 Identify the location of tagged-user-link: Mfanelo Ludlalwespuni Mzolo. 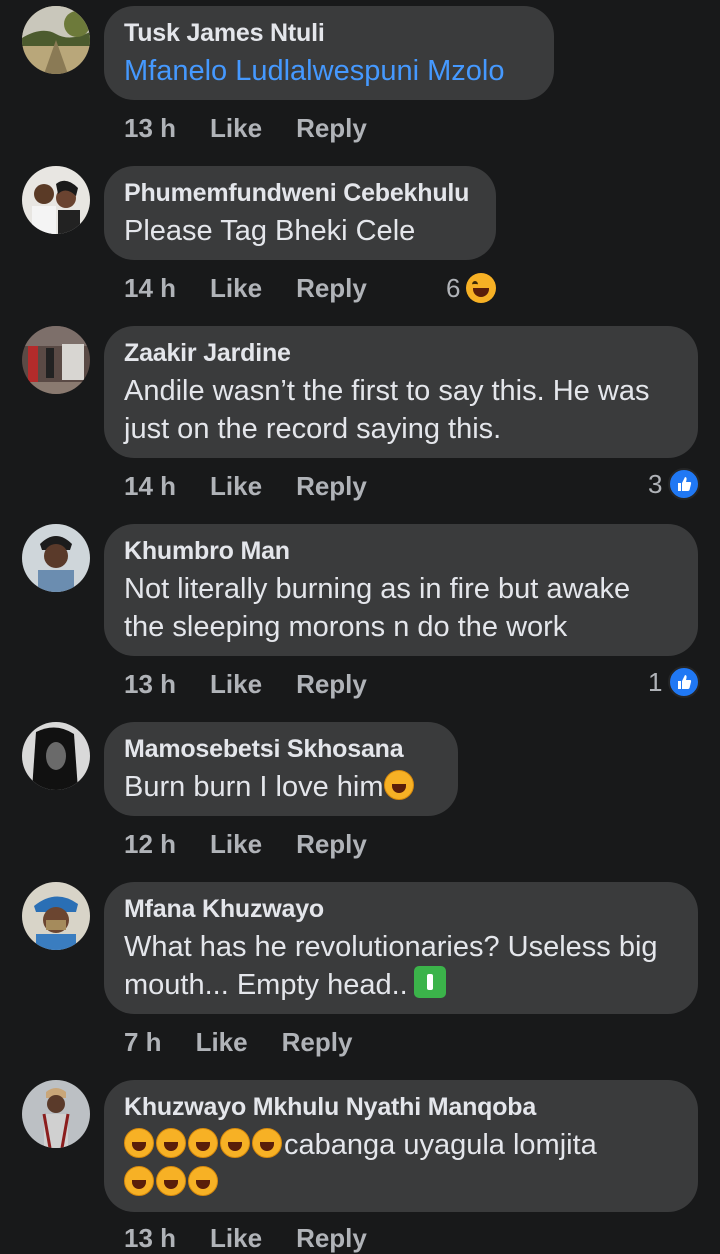
(329, 71).